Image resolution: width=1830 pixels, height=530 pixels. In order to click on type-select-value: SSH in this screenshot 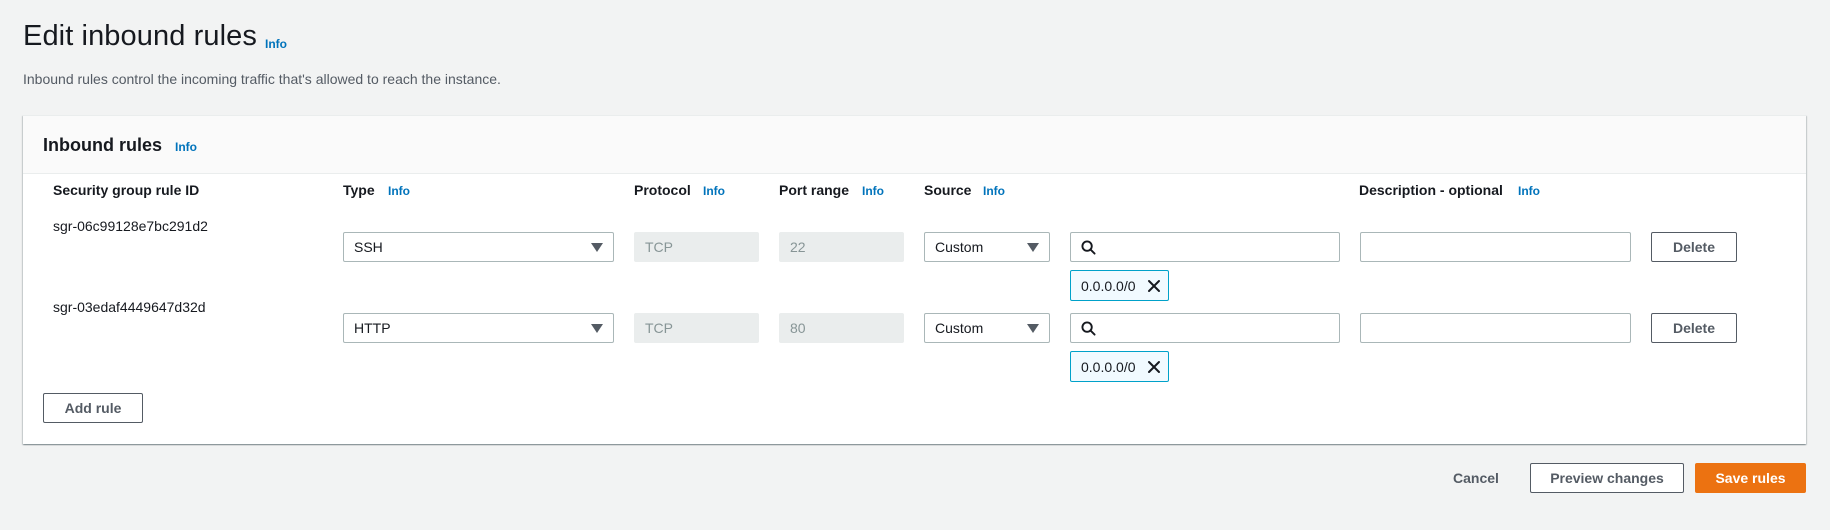, I will do `click(368, 247)`.